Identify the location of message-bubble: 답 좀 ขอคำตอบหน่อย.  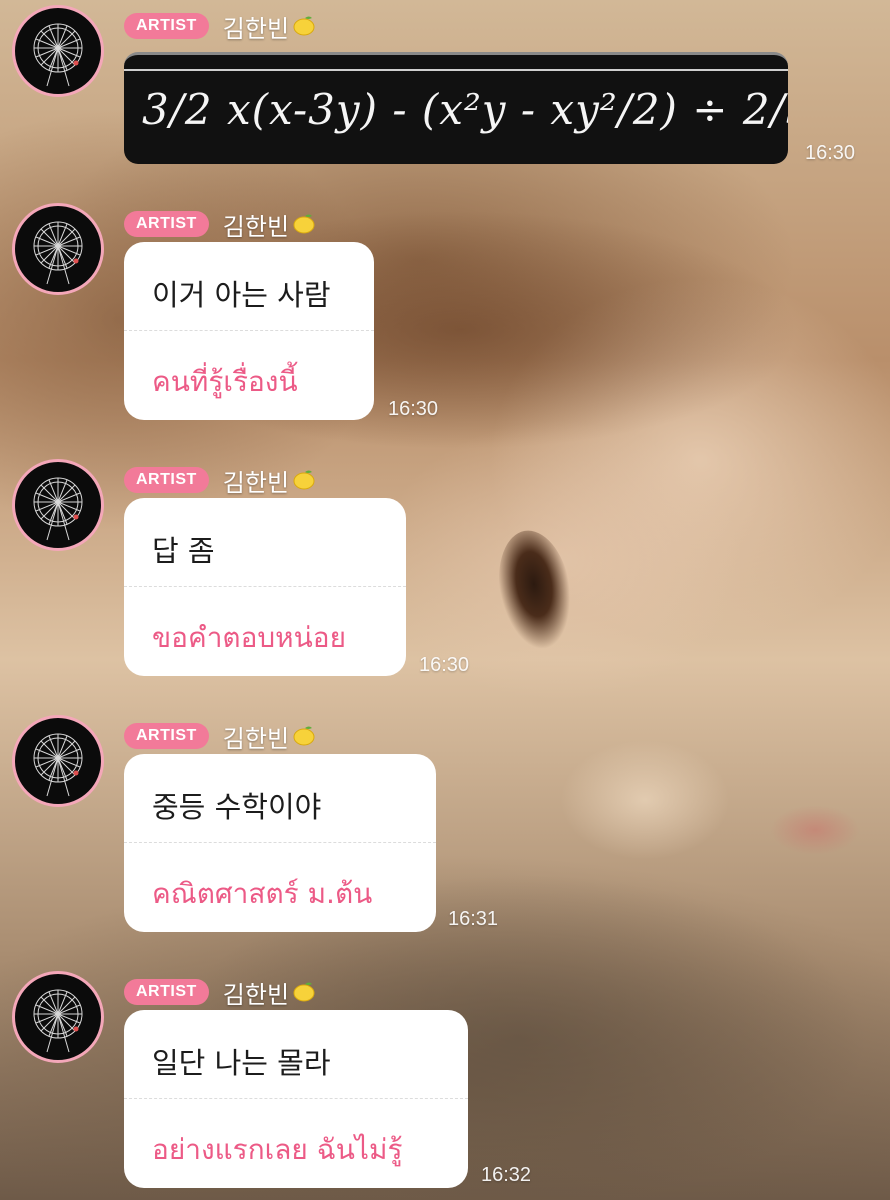
(265, 587).